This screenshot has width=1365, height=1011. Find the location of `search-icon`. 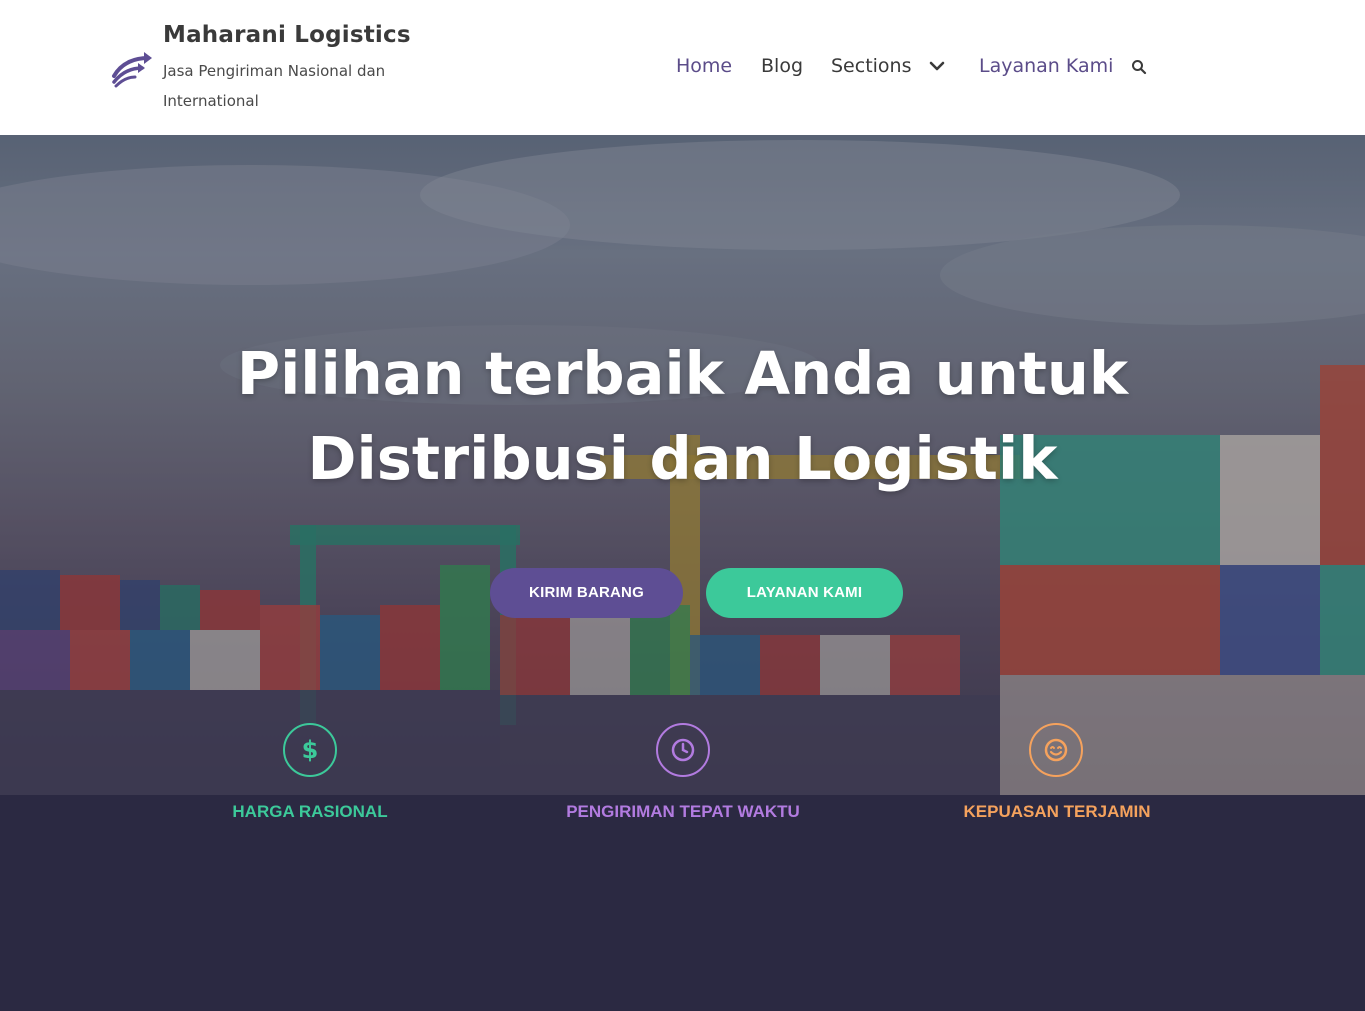

search-icon is located at coordinates (1139, 67).